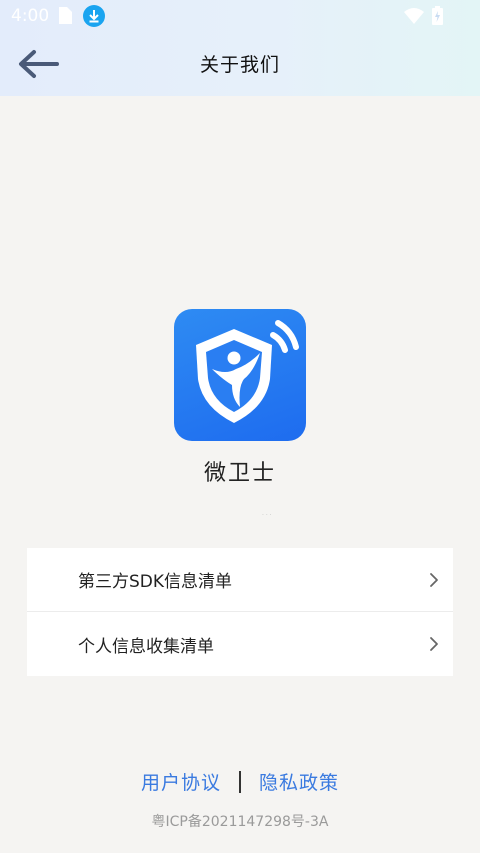 The width and height of the screenshot is (480, 853). I want to click on menu-item-personal-info: 个人信息收集清单, so click(240, 644).